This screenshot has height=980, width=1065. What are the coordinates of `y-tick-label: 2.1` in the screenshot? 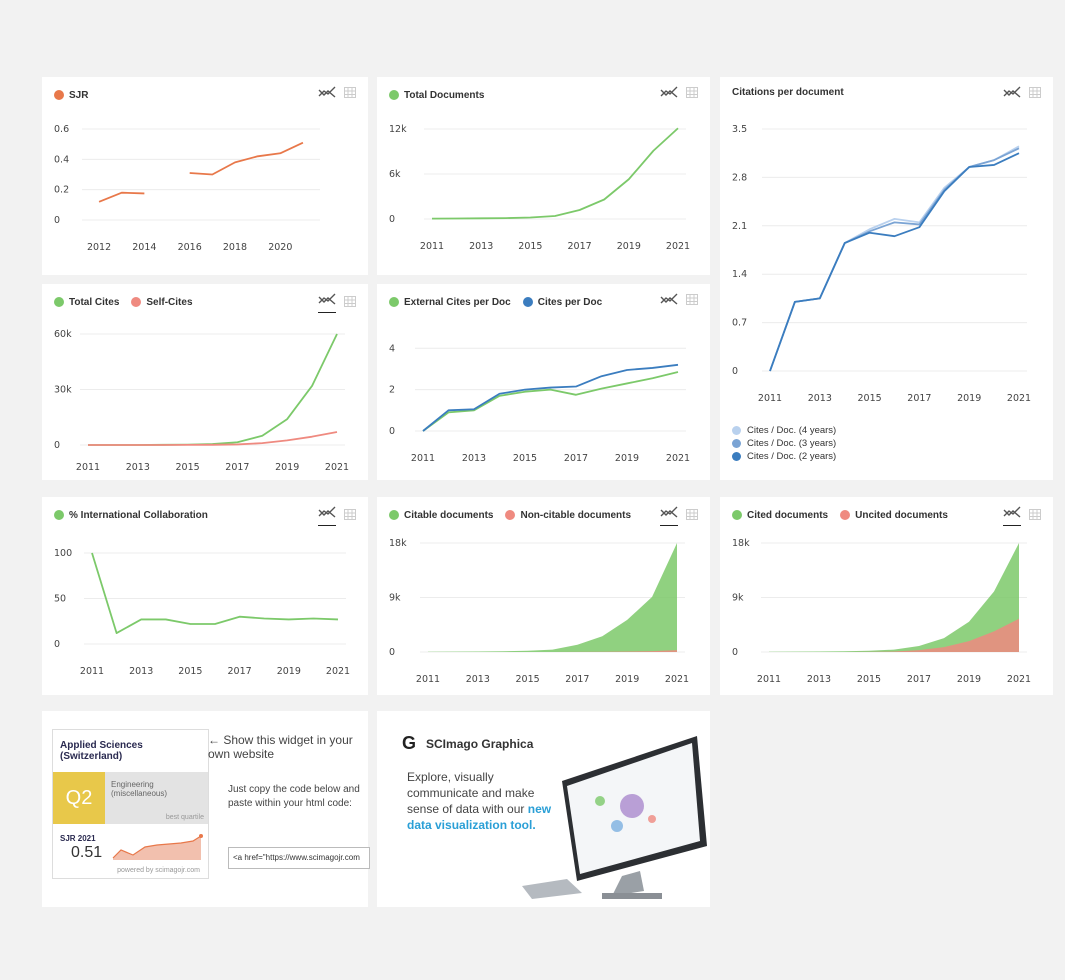 It's located at (739, 226).